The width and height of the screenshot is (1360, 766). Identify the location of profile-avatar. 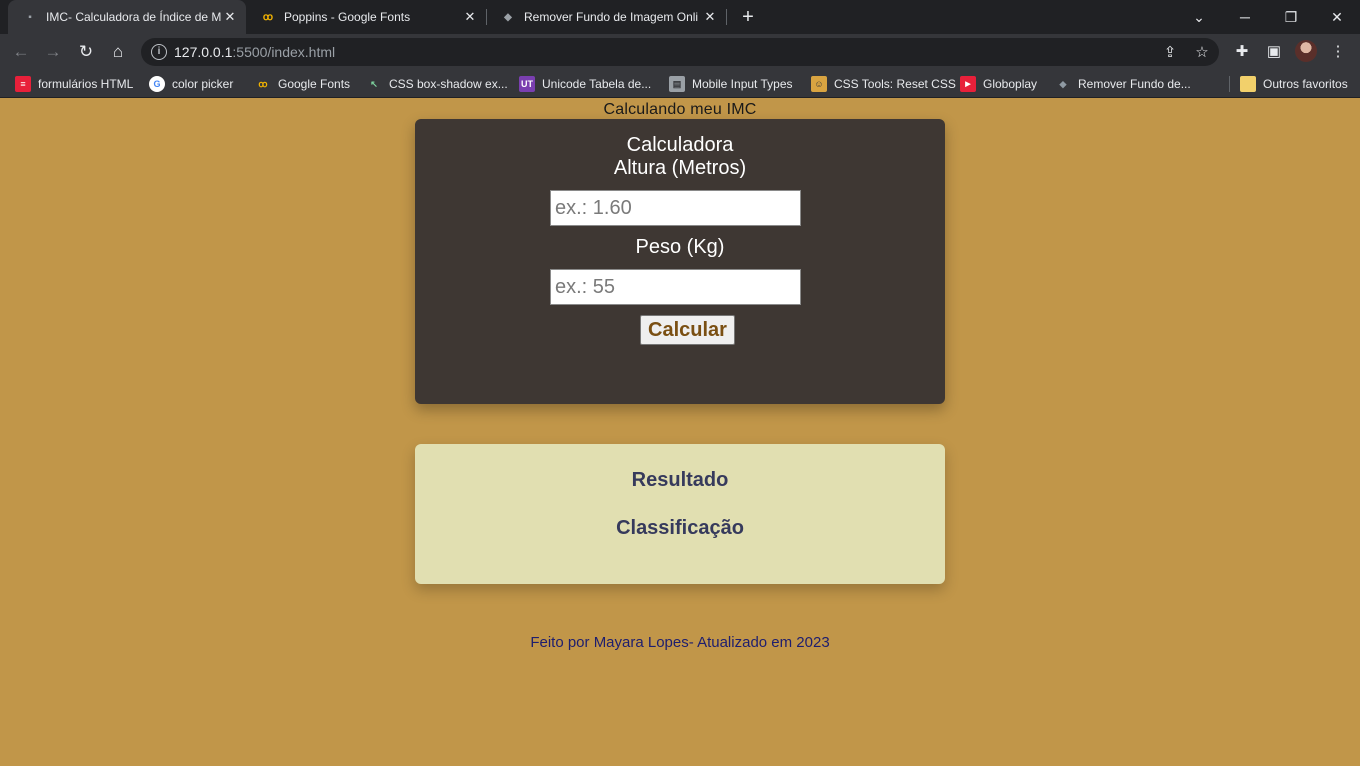
(1306, 51).